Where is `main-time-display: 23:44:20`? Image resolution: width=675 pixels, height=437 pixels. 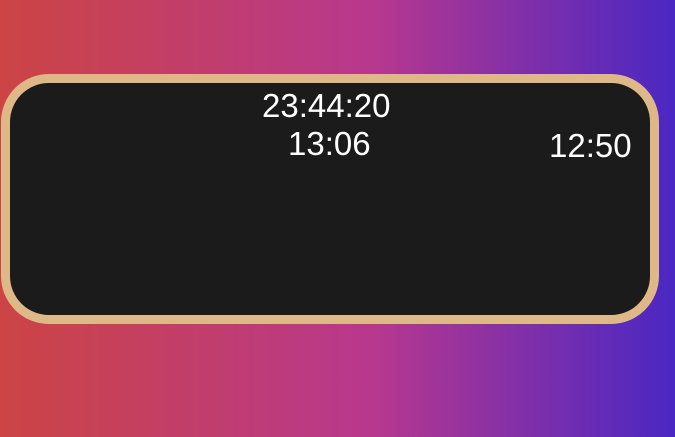
main-time-display: 23:44:20 is located at coordinates (326, 105).